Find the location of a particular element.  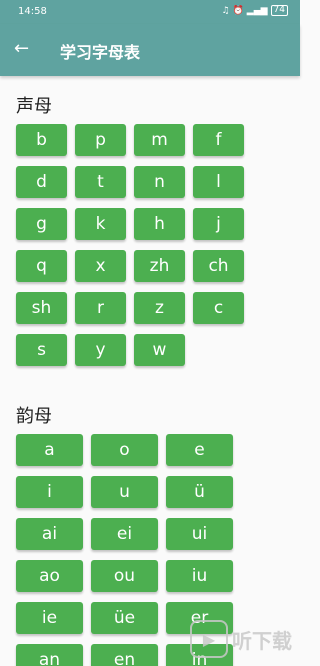

initial-key: j is located at coordinates (218, 224).